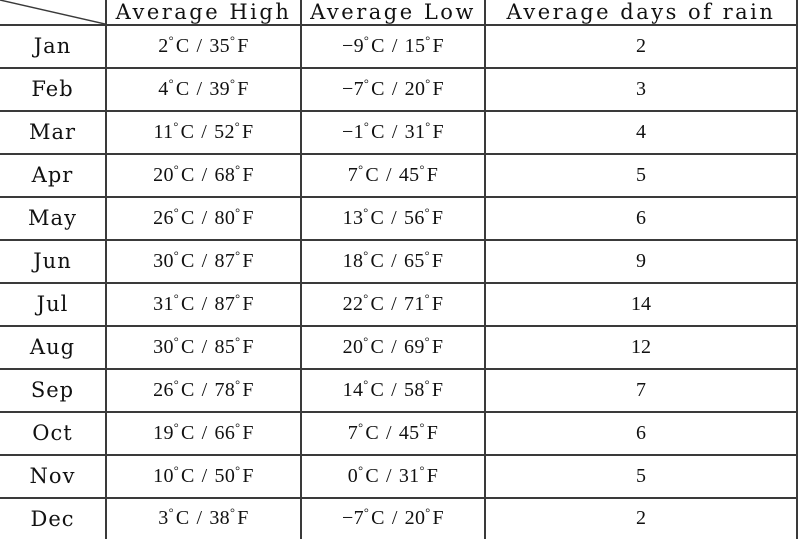 This screenshot has width=800, height=539. I want to click on table-row: Aug 30° C/85° F 20° C/69° F 12, so click(399, 347).